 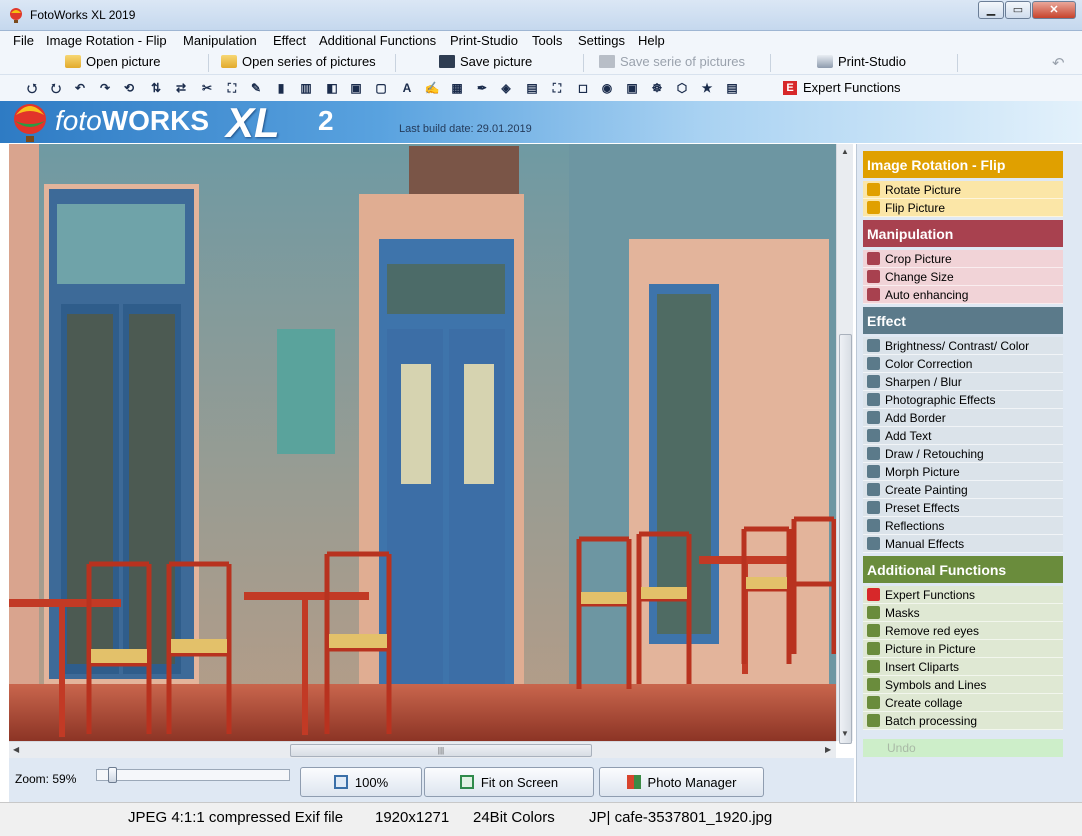 I want to click on zoom-100-label: 100%, so click(x=371, y=782).